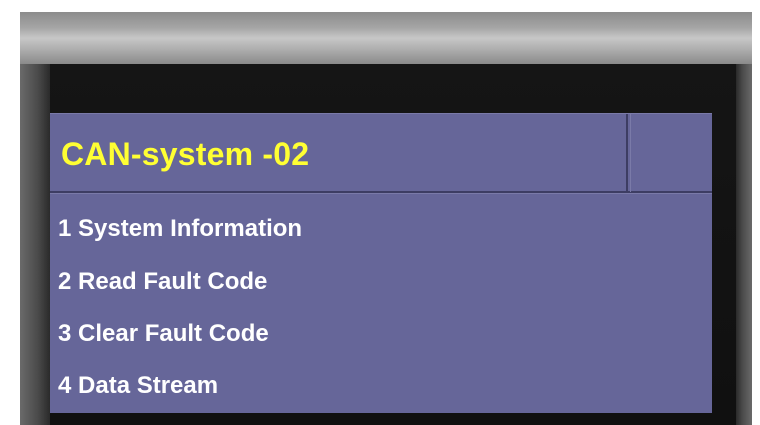 The image size is (760, 425). Describe the element at coordinates (671, 153) in the screenshot. I see `title-side-panel` at that location.